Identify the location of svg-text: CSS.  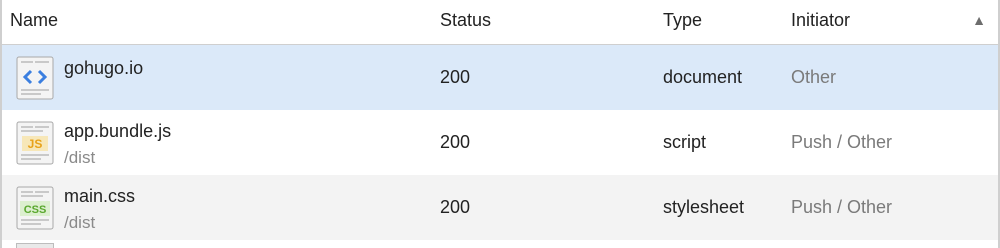
(35, 210).